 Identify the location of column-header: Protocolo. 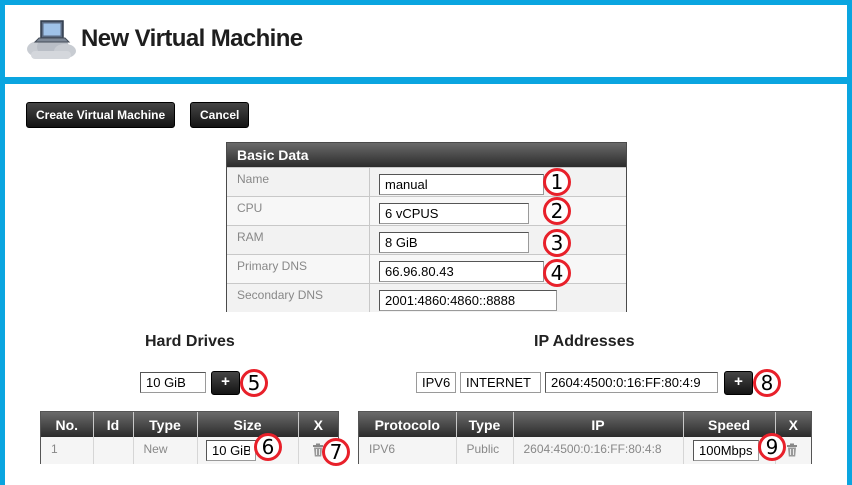
(408, 424).